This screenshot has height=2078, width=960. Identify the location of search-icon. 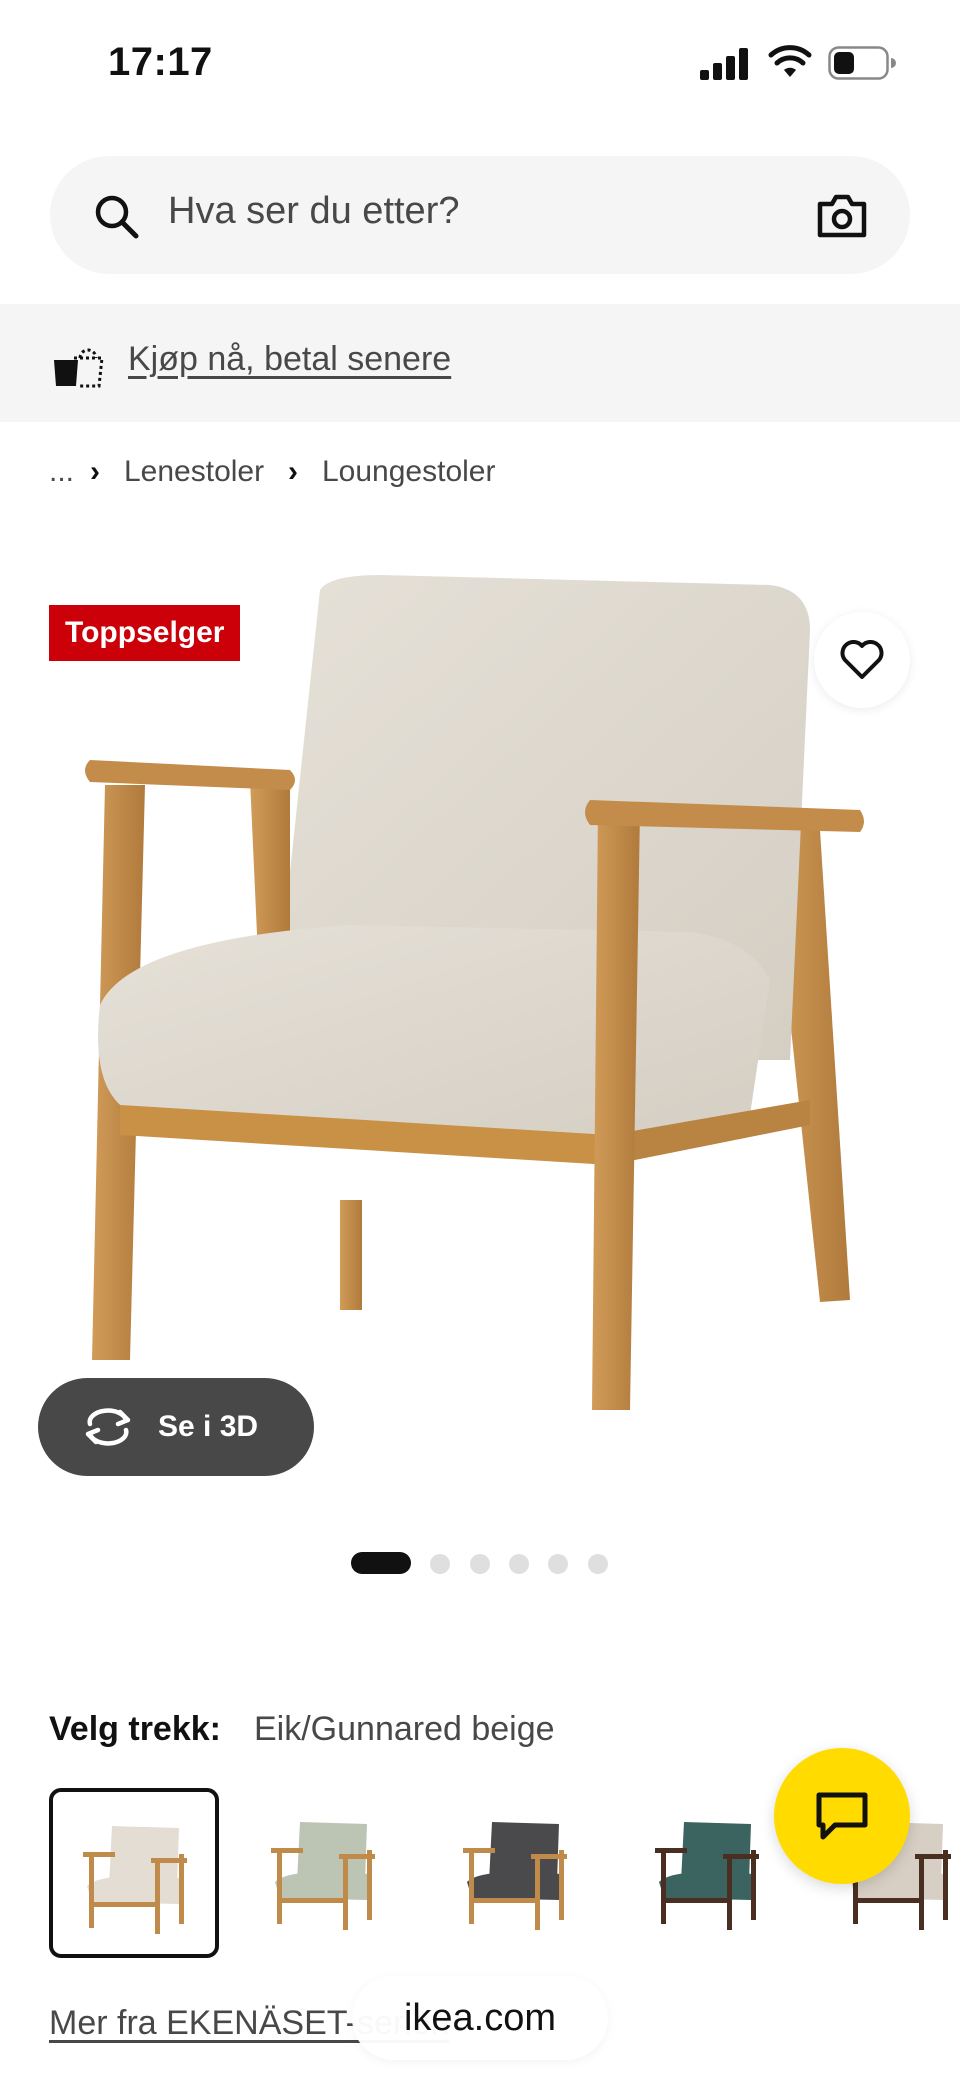
(117, 217).